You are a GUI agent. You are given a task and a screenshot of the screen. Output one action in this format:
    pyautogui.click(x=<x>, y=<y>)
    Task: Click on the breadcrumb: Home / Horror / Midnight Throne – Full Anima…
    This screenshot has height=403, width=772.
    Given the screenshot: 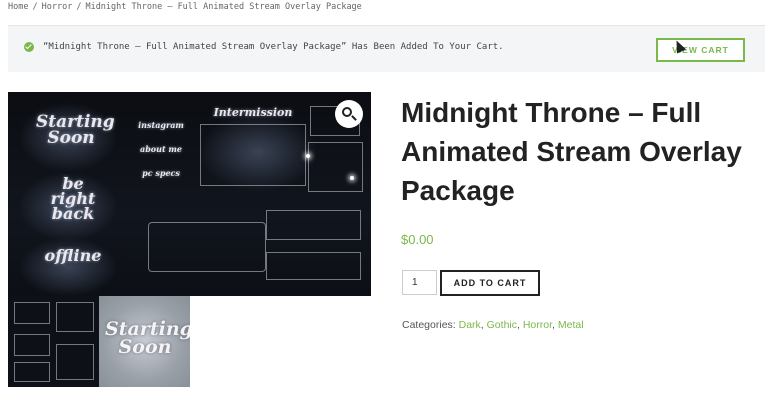 What is the action you would take?
    pyautogui.click(x=185, y=7)
    